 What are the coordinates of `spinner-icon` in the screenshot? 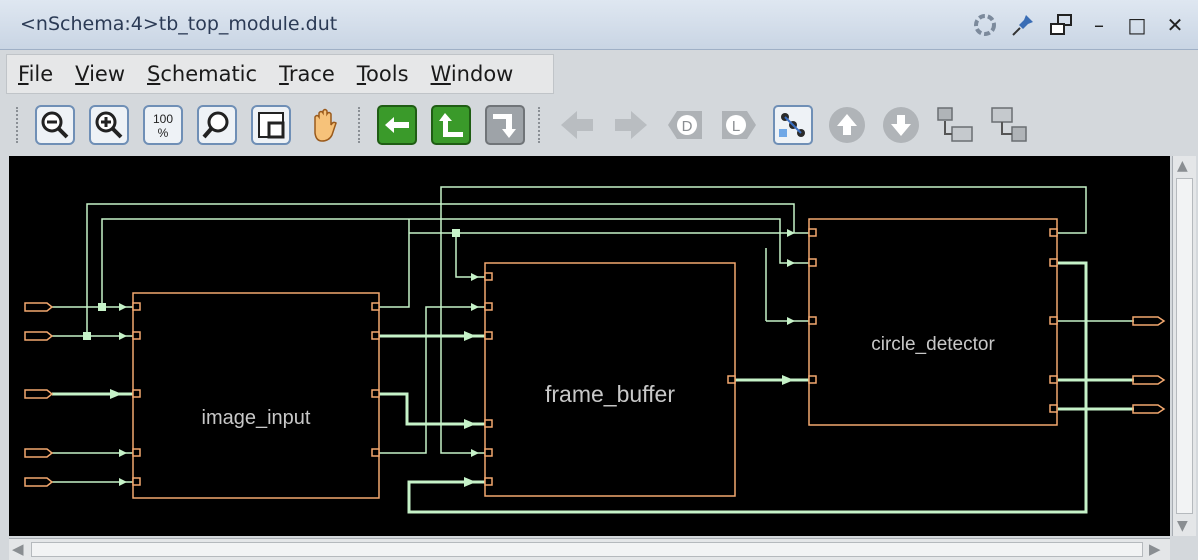 It's located at (985, 25).